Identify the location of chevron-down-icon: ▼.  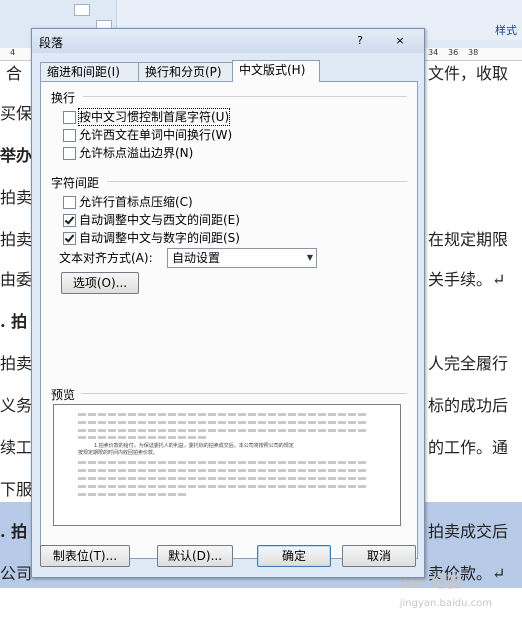
(310, 258).